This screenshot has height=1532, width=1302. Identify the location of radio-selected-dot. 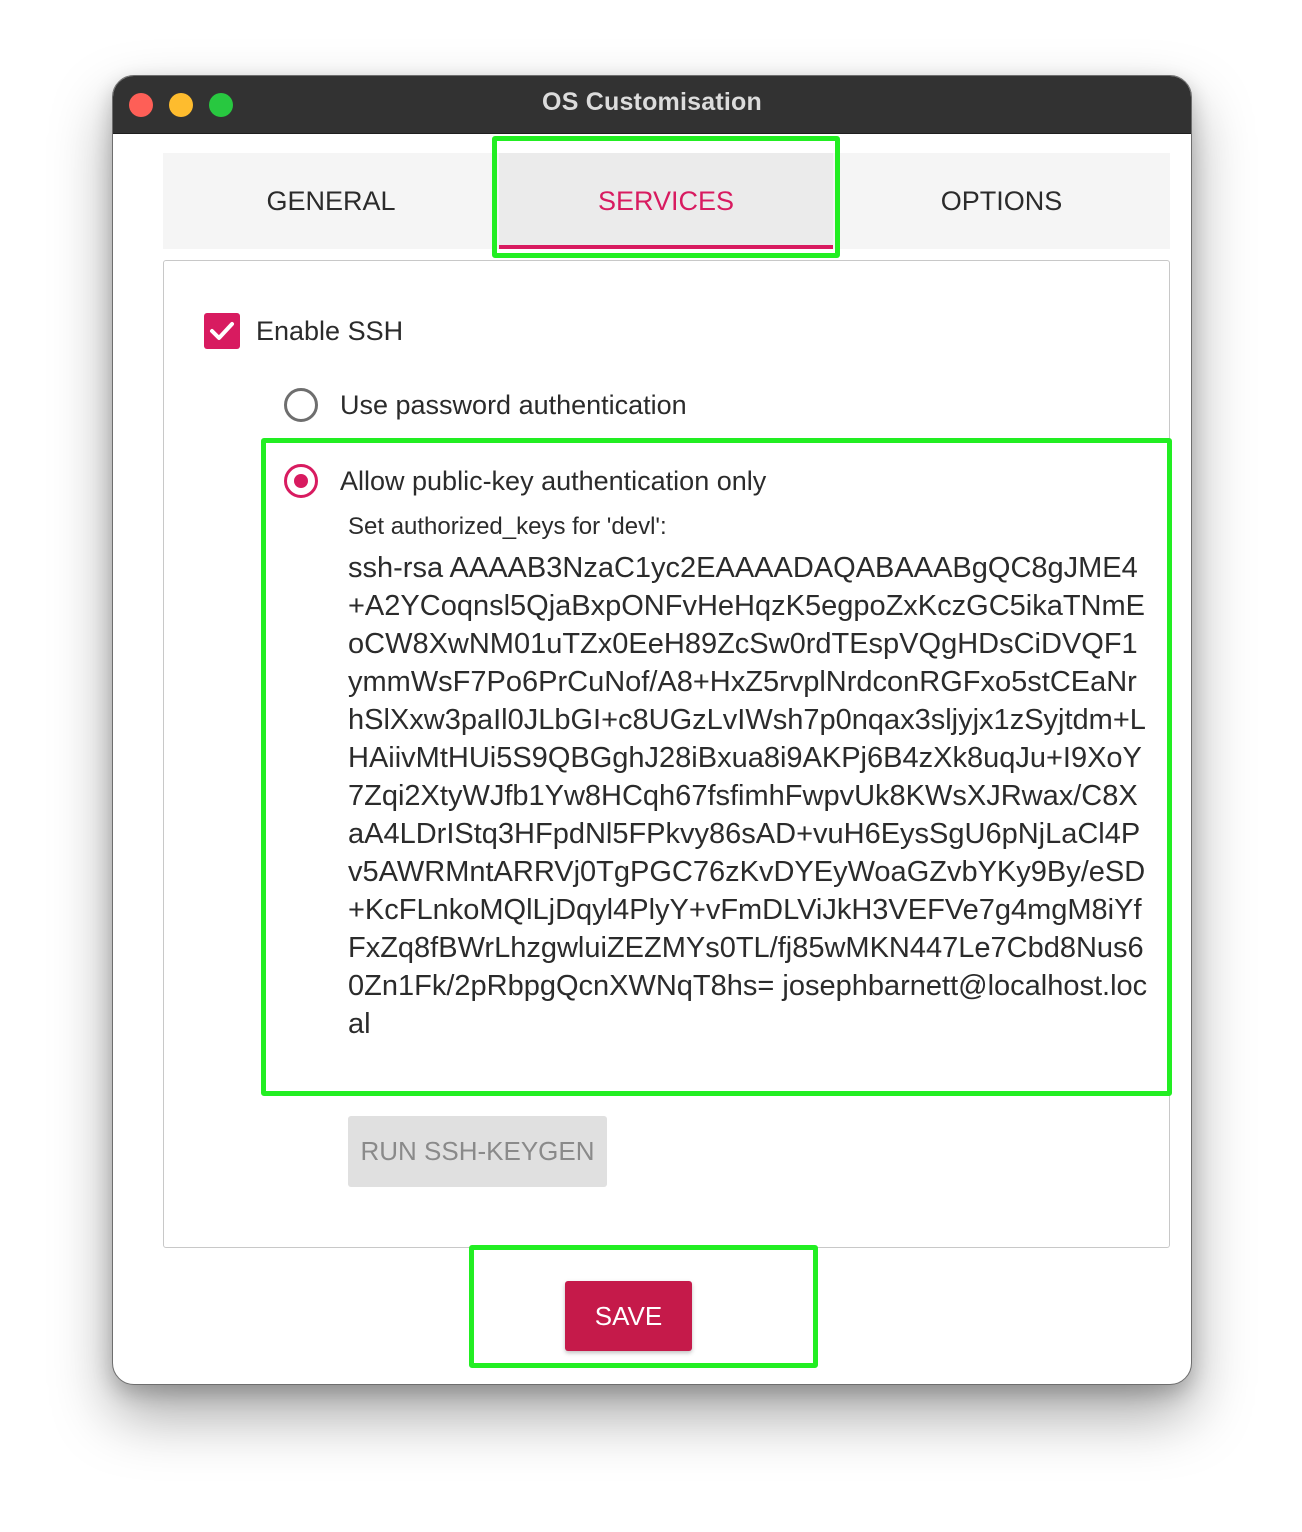
(301, 481).